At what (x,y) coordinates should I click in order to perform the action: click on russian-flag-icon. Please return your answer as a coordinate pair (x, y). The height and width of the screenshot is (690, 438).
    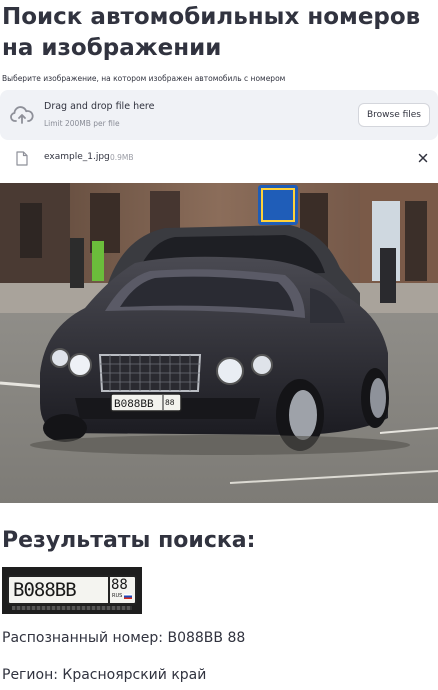
    Looking at the image, I should click on (128, 596).